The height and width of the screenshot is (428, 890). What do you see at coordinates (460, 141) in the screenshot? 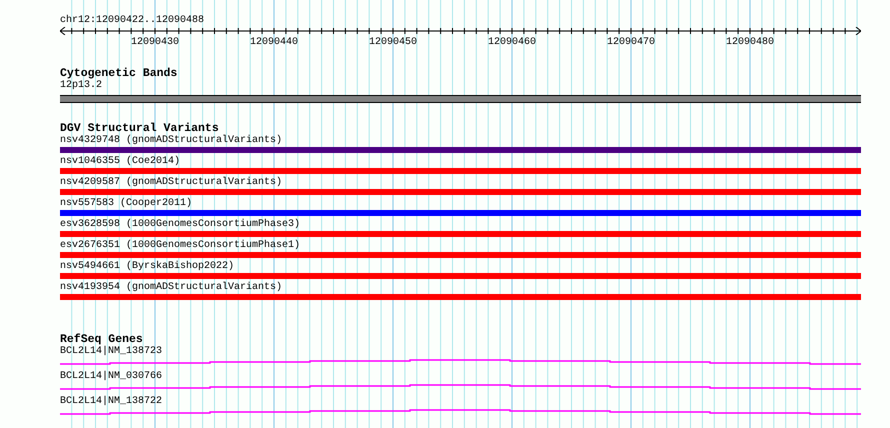
I see `variant-label: nsv4329748 (gnomADStructuralVariants)` at bounding box center [460, 141].